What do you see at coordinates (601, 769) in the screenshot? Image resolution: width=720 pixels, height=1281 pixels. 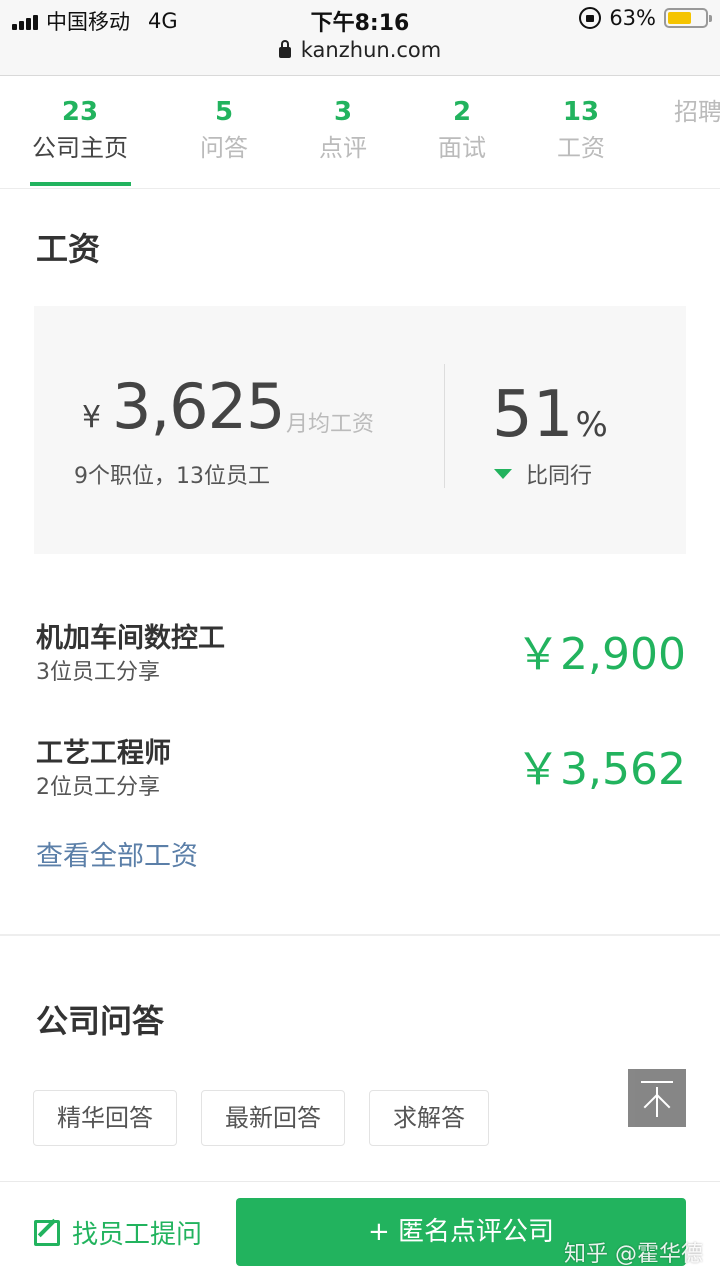 I see `job-salary: ￥3,562` at bounding box center [601, 769].